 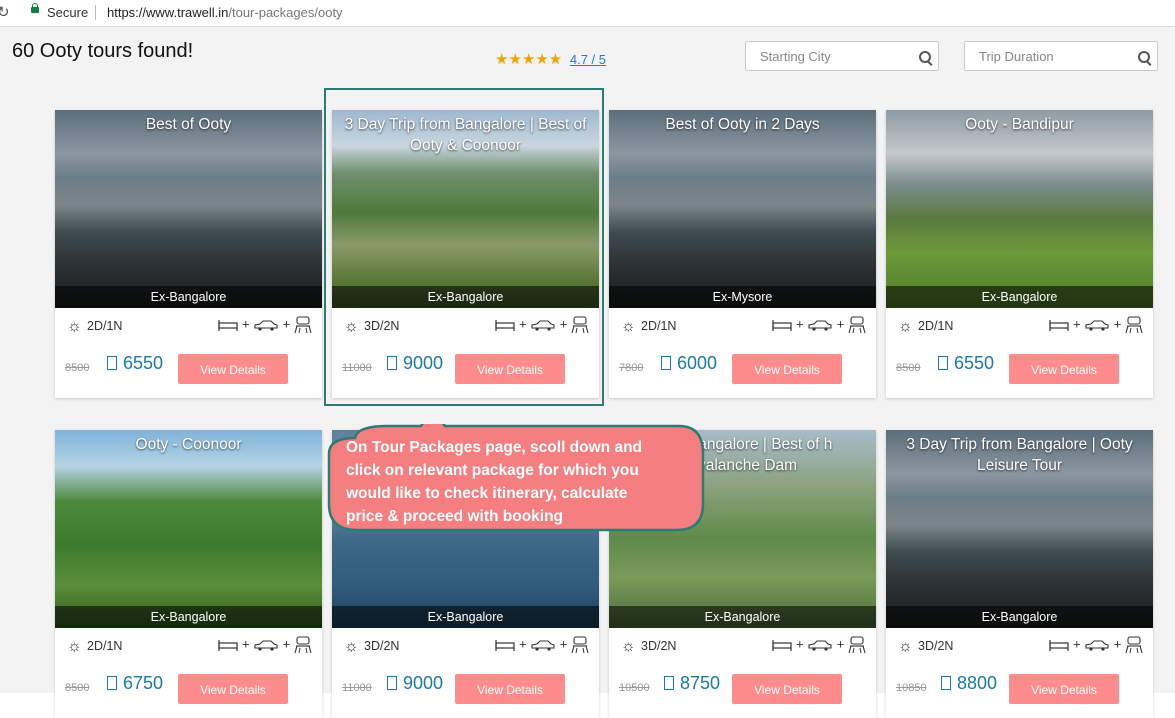 What do you see at coordinates (423, 683) in the screenshot?
I see `price-value: 9000` at bounding box center [423, 683].